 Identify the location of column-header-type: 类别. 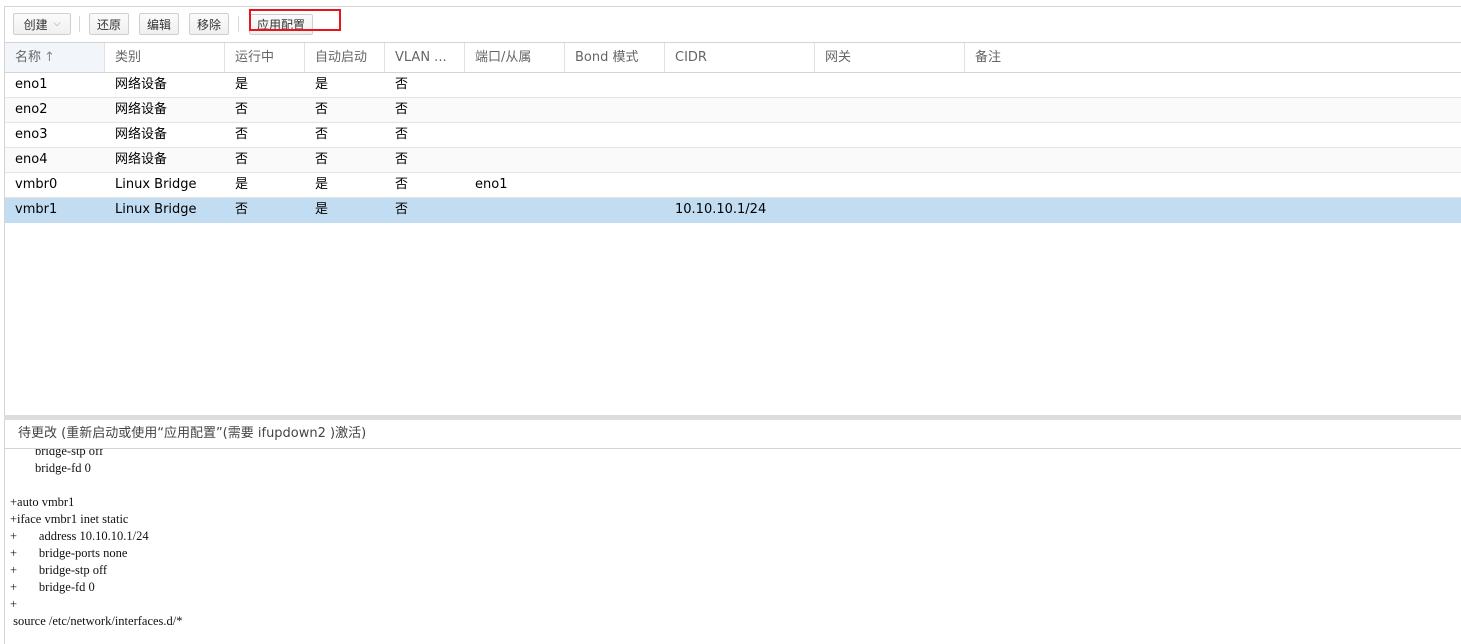
(165, 57).